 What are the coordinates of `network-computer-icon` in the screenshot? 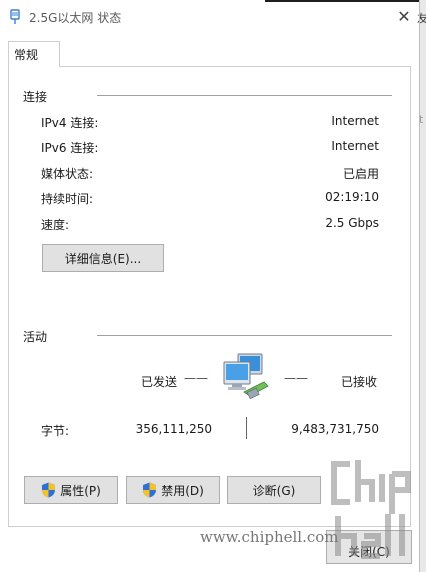 It's located at (246, 376).